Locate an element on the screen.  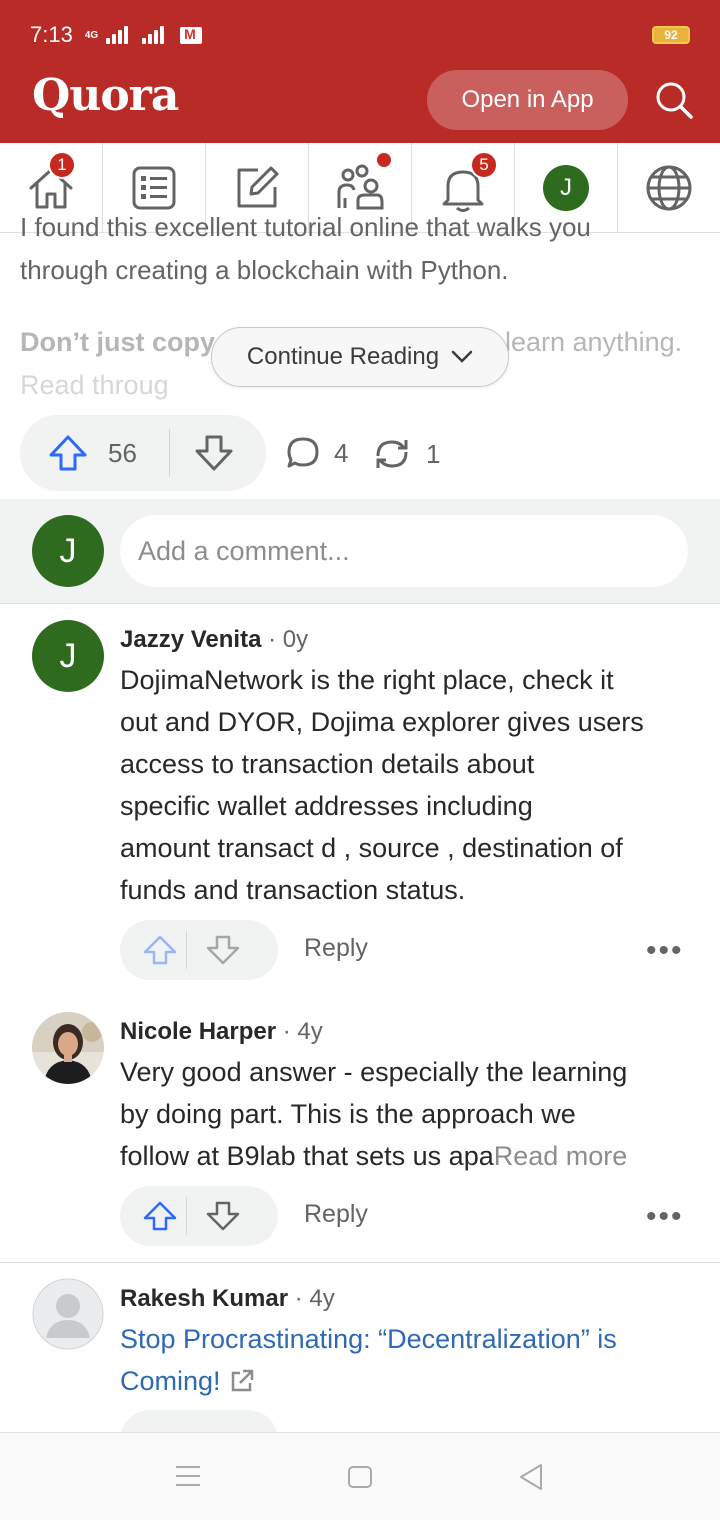
comment-divider is located at coordinates (360, 1262).